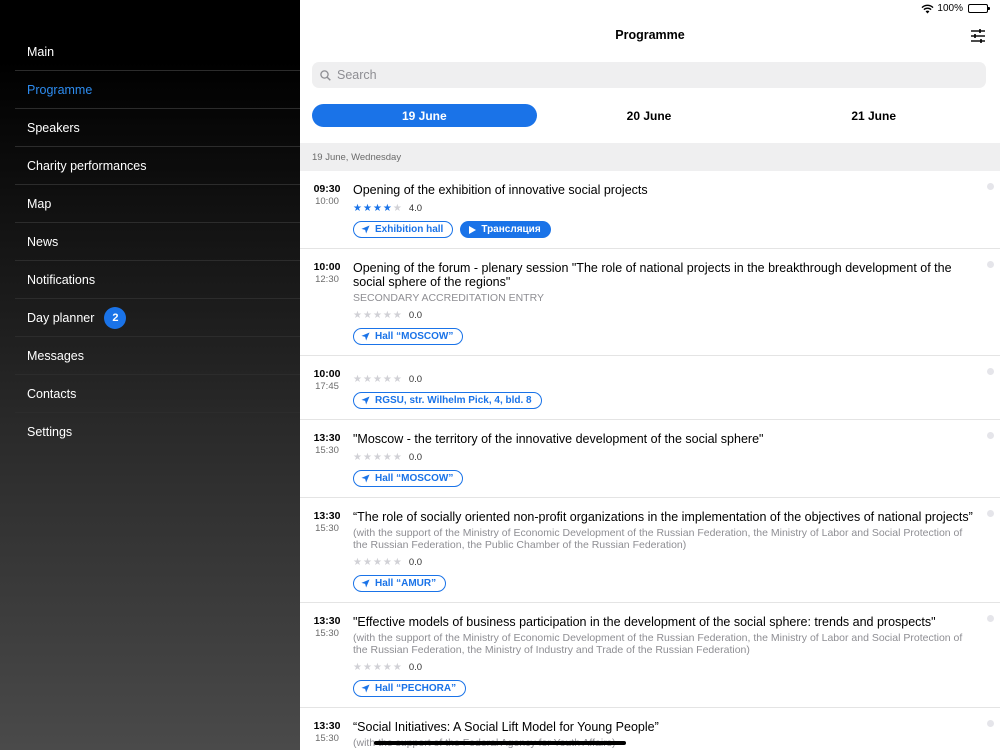 Image resolution: width=1000 pixels, height=750 pixels. I want to click on event-buttons: Hall “MOSCOW”, so click(663, 478).